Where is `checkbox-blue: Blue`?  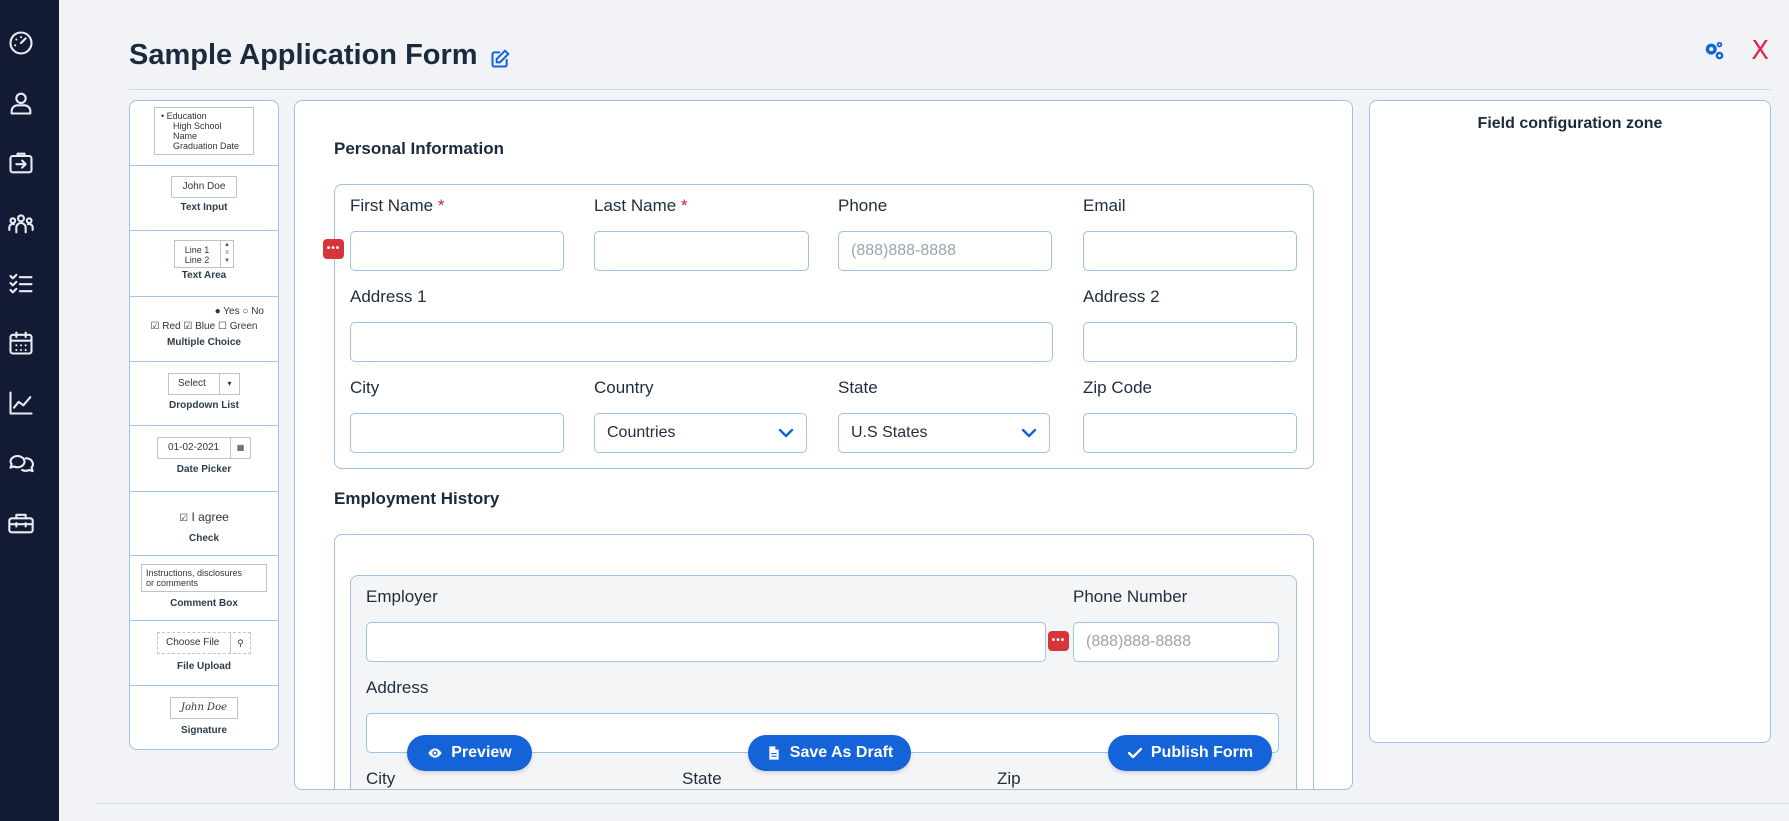 checkbox-blue: Blue is located at coordinates (205, 326).